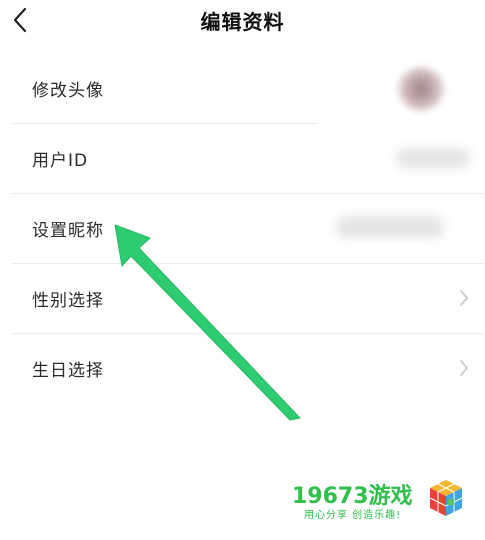 The width and height of the screenshot is (485, 540). What do you see at coordinates (446, 498) in the screenshot?
I see `cube-logo-icon` at bounding box center [446, 498].